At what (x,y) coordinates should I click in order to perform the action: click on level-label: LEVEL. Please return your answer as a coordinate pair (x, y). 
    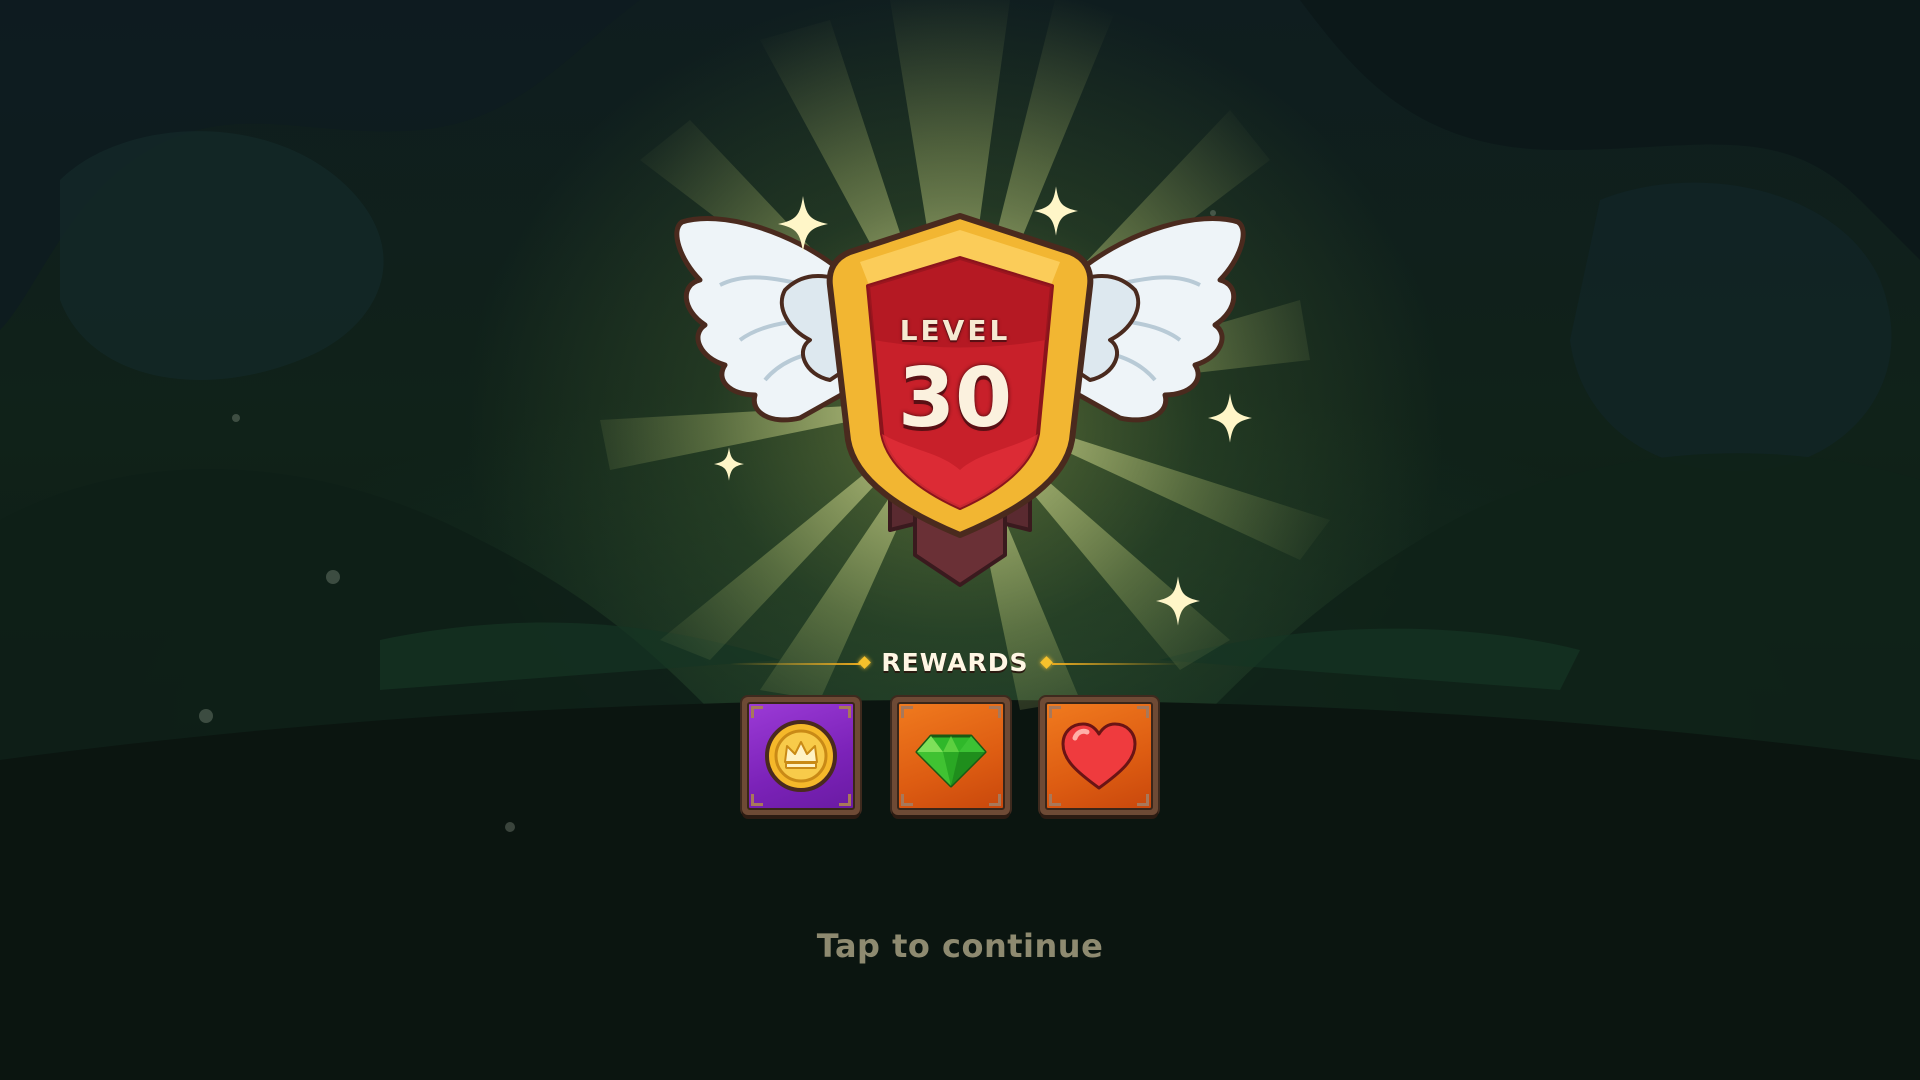
    Looking at the image, I should click on (955, 330).